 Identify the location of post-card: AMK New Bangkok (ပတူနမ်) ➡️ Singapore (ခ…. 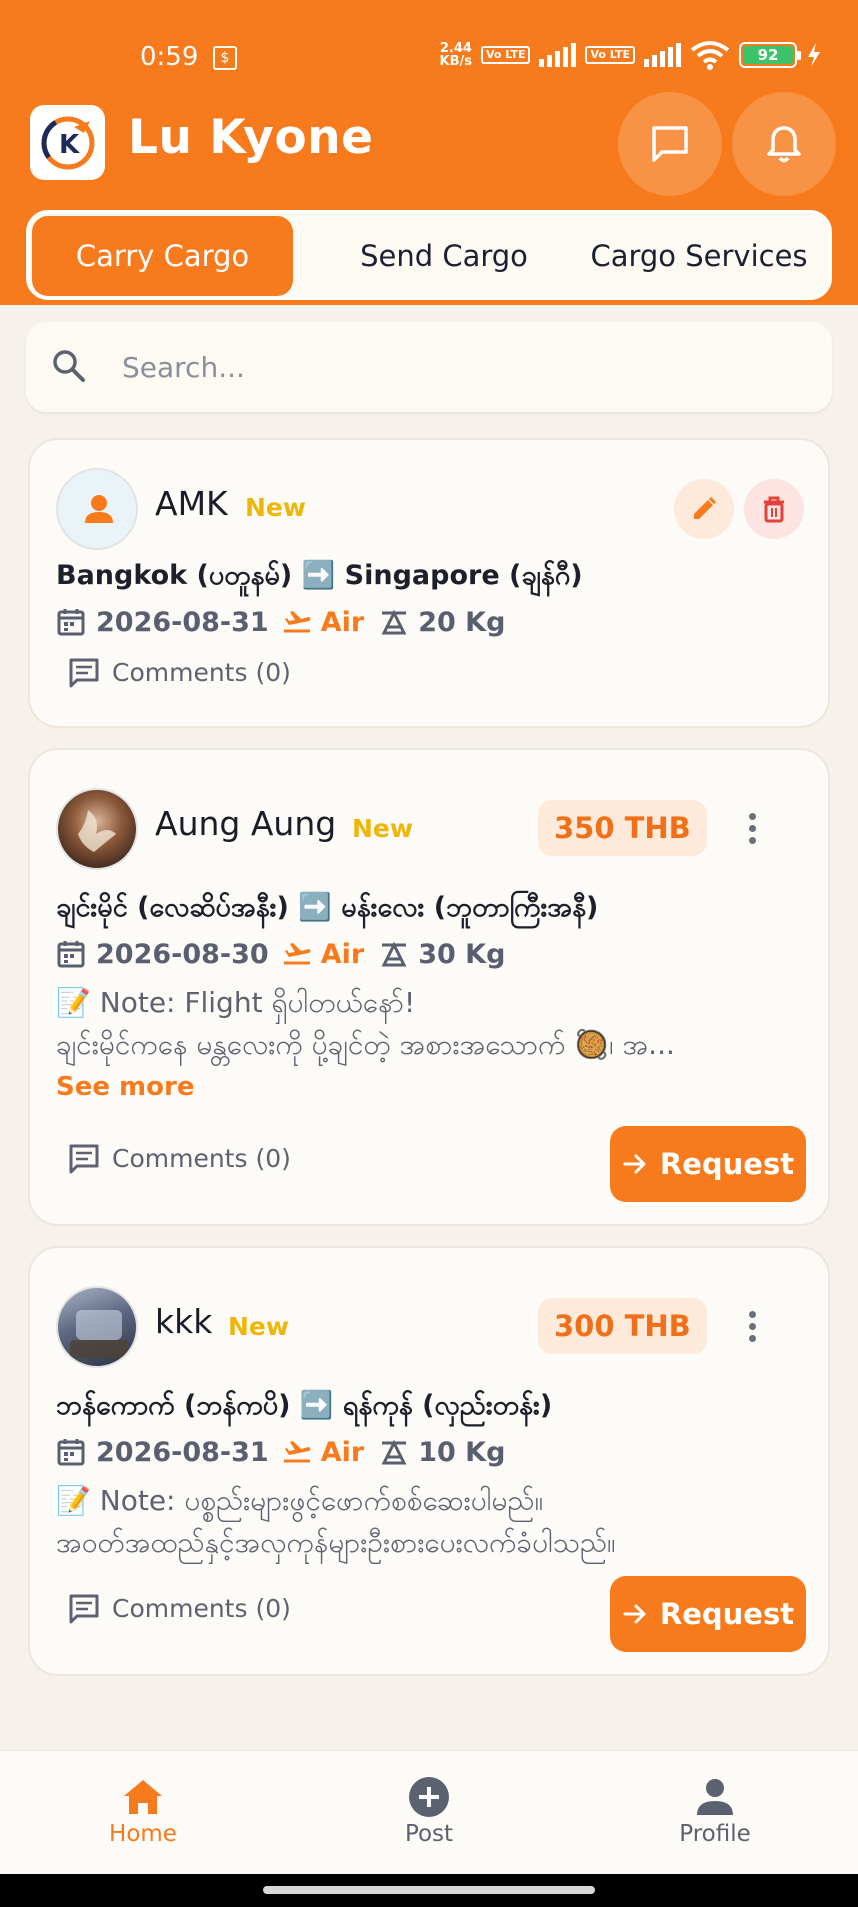
(429, 583).